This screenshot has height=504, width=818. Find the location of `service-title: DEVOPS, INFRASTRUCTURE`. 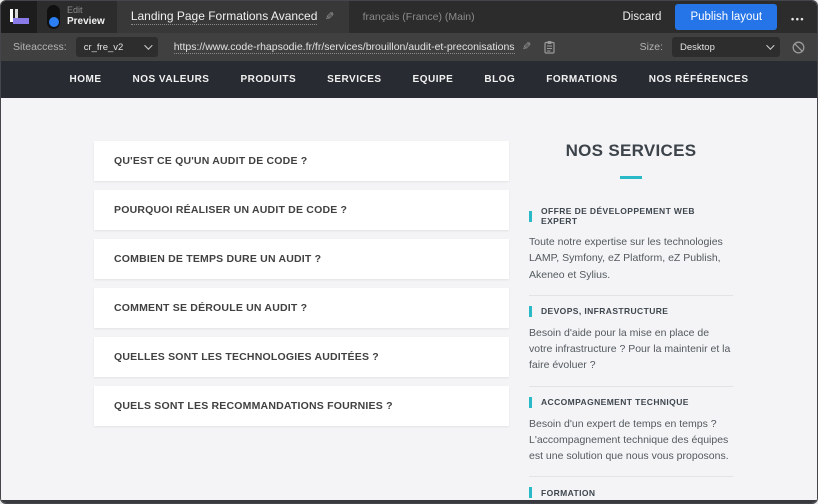

service-title: DEVOPS, INFRASTRUCTURE is located at coordinates (604, 311).